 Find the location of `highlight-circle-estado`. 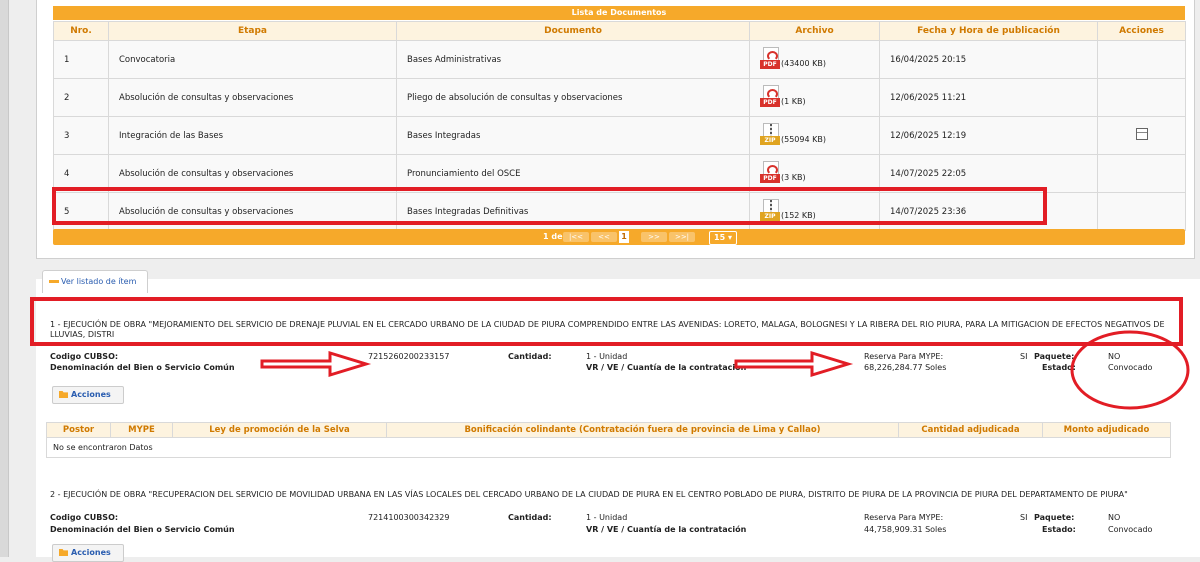

highlight-circle-estado is located at coordinates (1130, 370).